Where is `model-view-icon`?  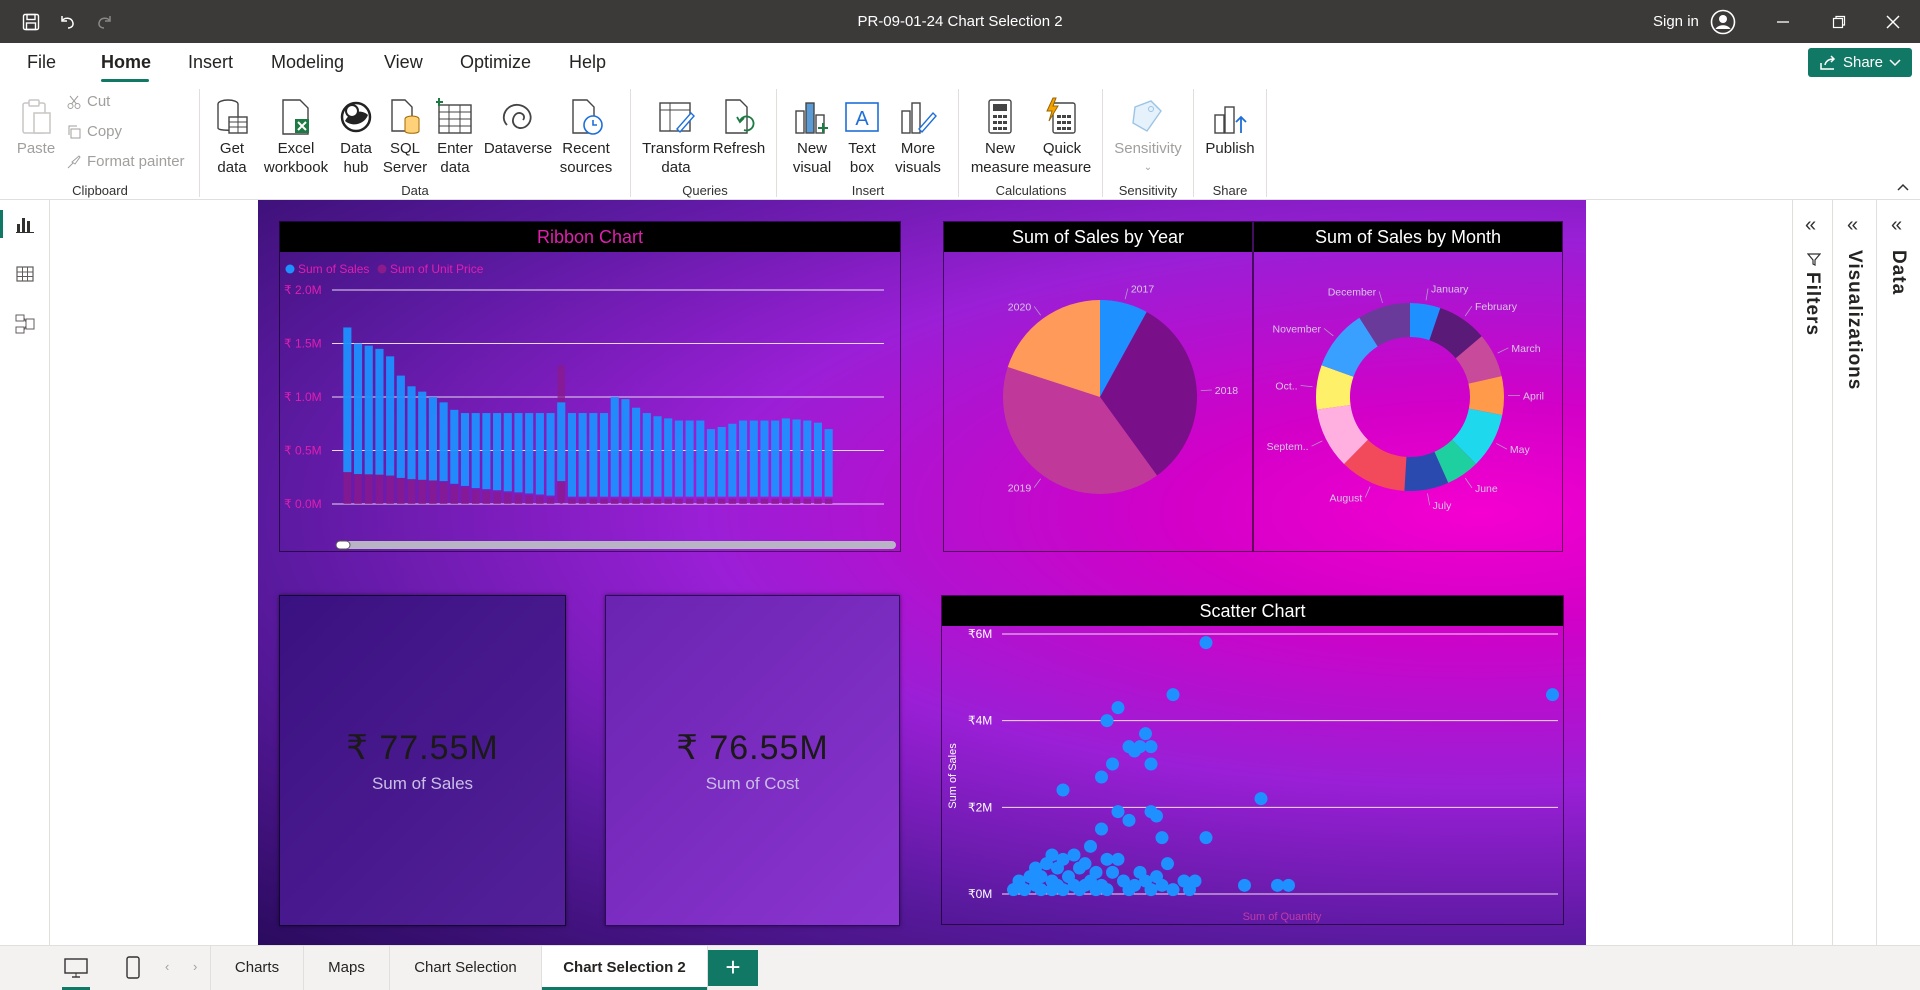
model-view-icon is located at coordinates (25, 324).